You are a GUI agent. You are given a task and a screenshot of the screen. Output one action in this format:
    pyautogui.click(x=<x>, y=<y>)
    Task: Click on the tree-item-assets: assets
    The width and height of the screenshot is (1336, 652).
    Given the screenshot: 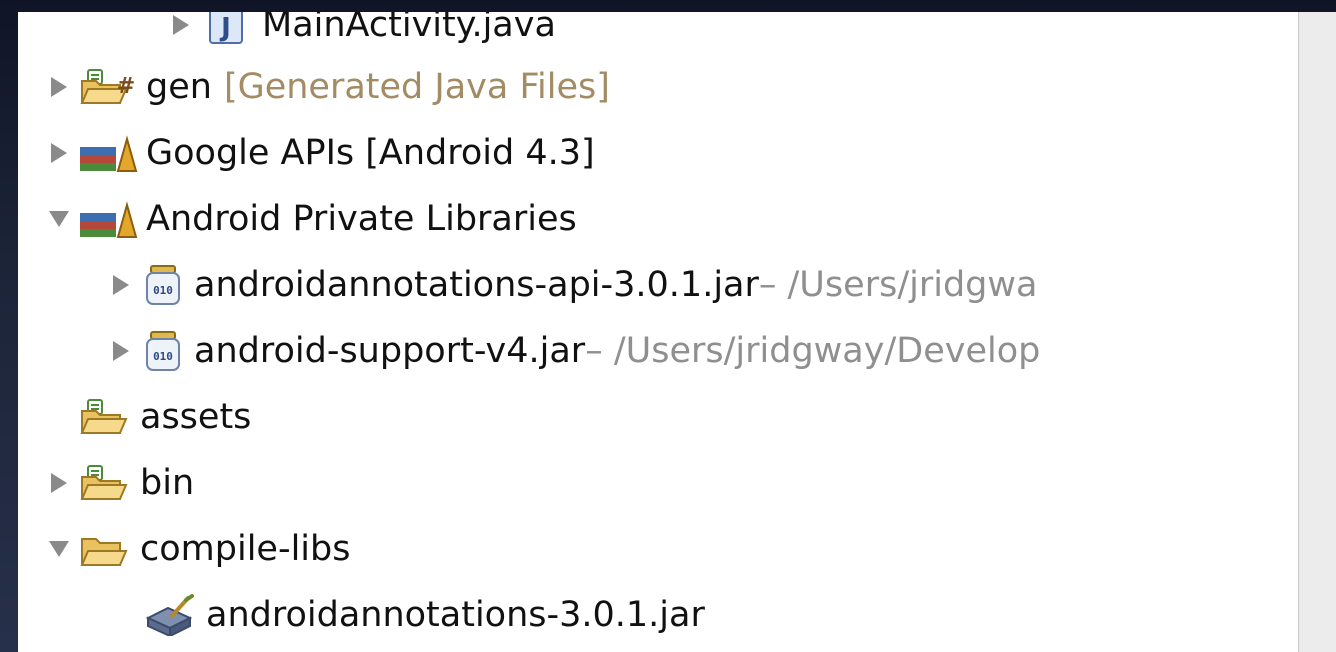 What is the action you would take?
    pyautogui.click(x=148, y=417)
    